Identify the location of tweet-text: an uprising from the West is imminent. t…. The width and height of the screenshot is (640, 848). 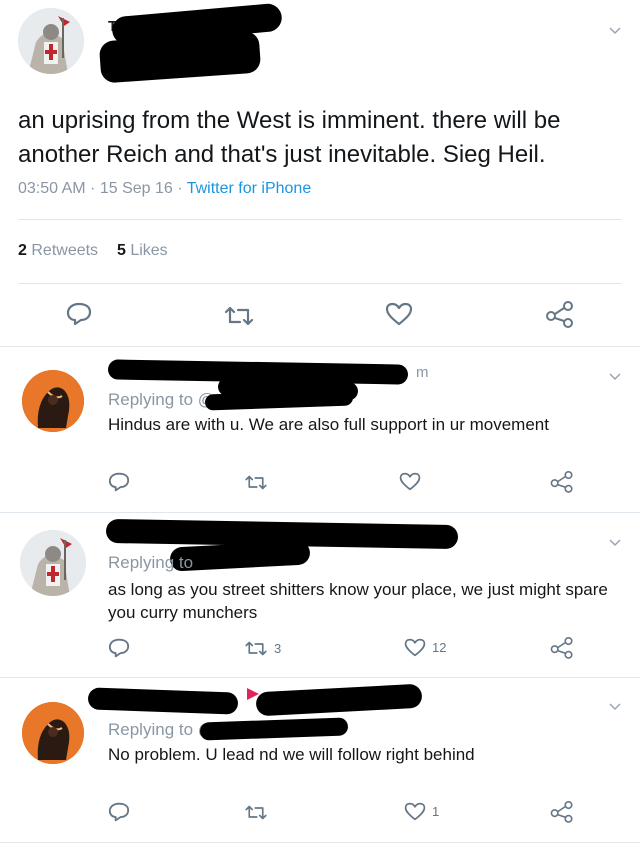
(289, 137).